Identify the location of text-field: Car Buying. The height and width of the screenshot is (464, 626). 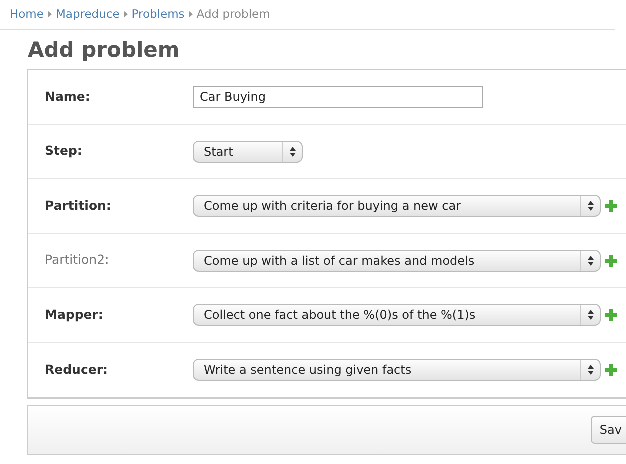
(338, 97).